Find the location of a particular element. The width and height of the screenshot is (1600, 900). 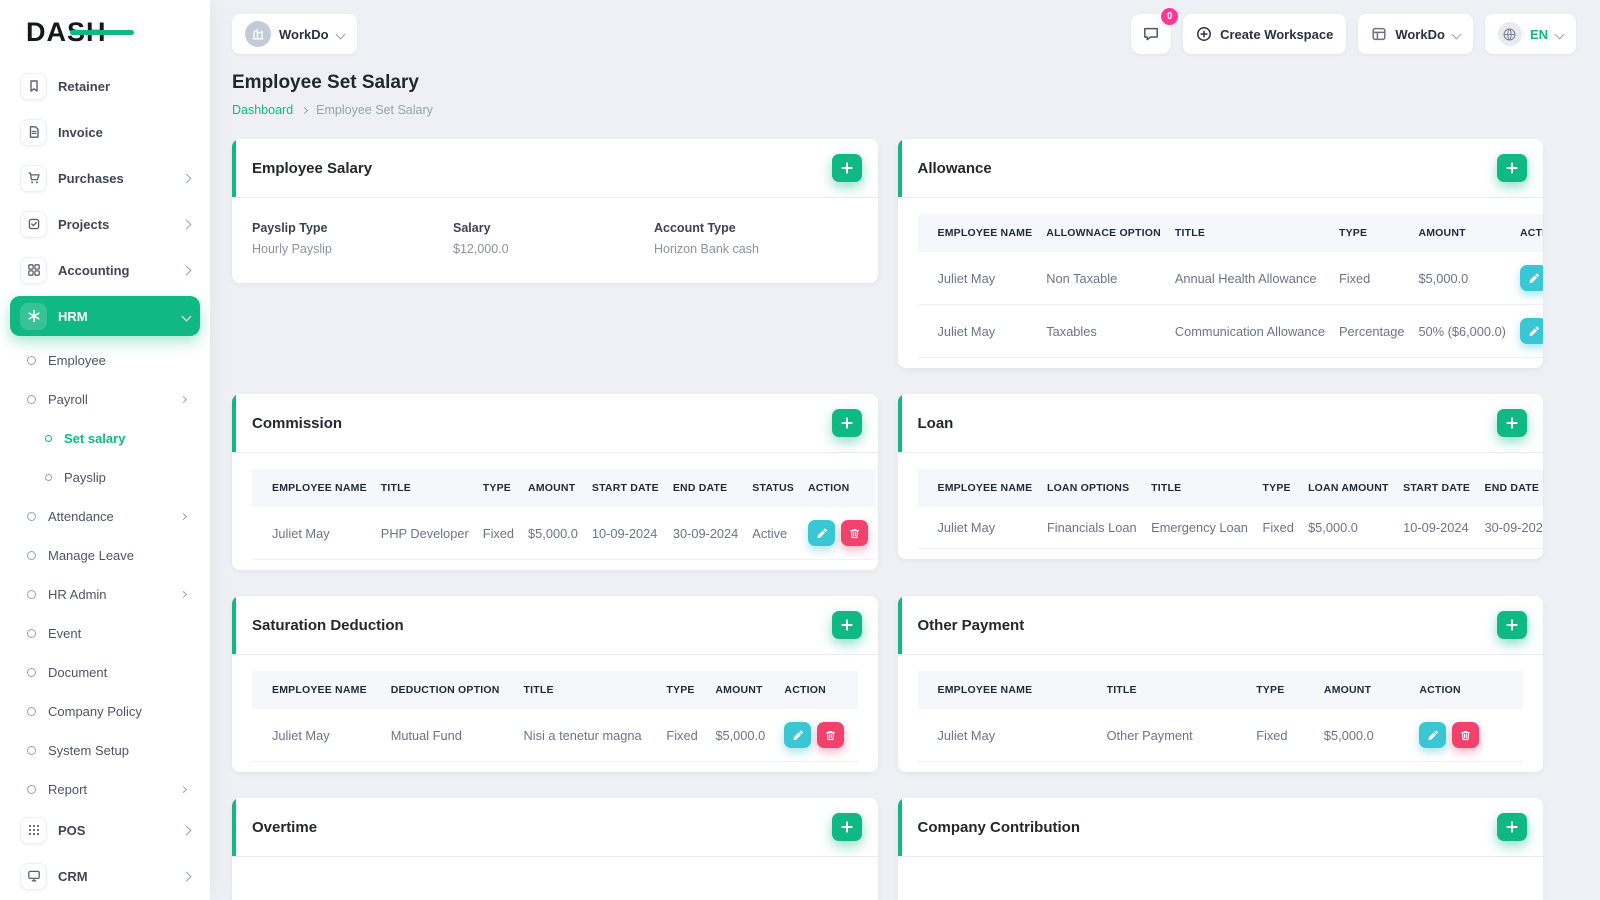

globe-icon is located at coordinates (1509, 34).